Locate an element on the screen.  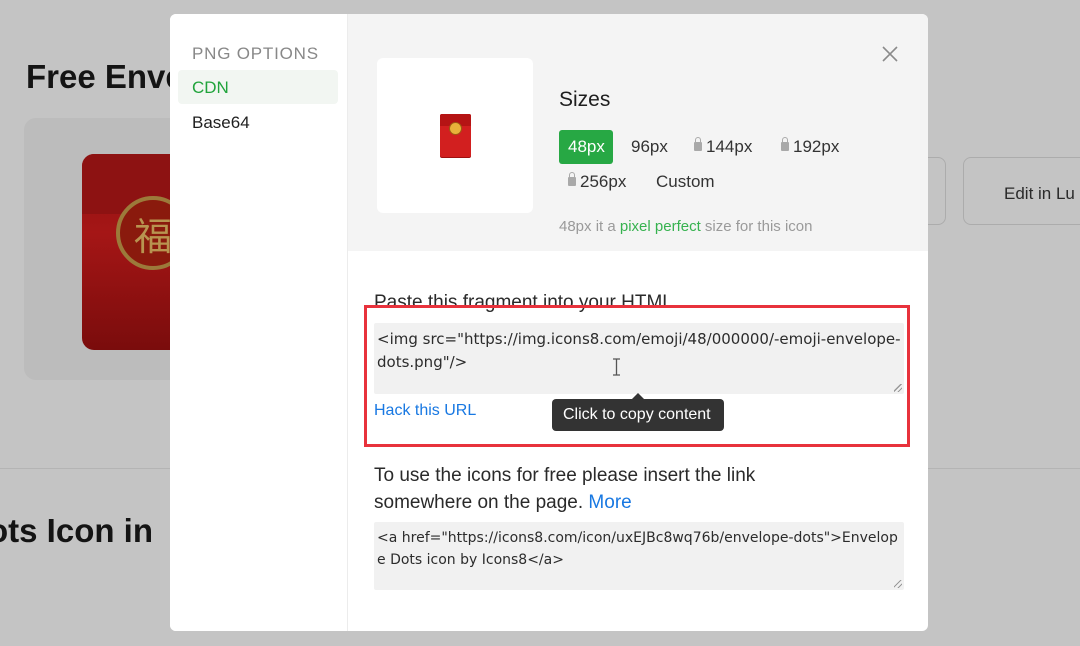
hint-text: size for this icon is located at coordinates (756, 226).